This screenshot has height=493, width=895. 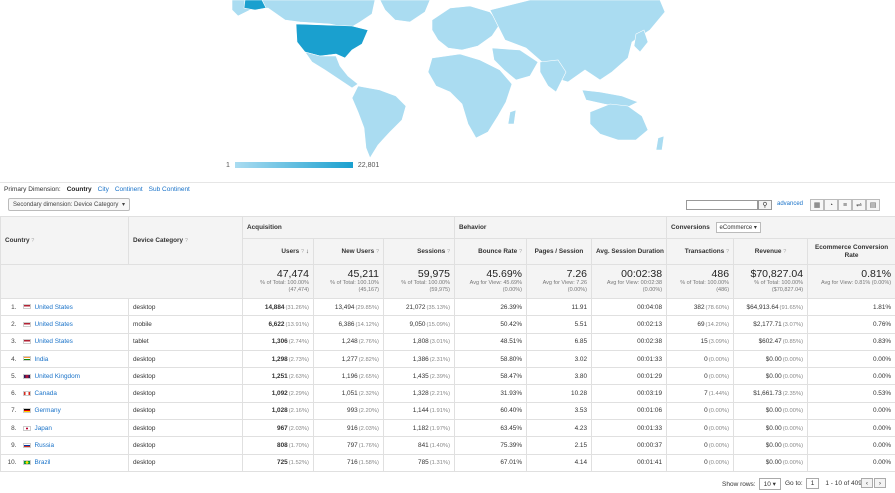 I want to click on pivot-view-icon: ▤, so click(x=873, y=205).